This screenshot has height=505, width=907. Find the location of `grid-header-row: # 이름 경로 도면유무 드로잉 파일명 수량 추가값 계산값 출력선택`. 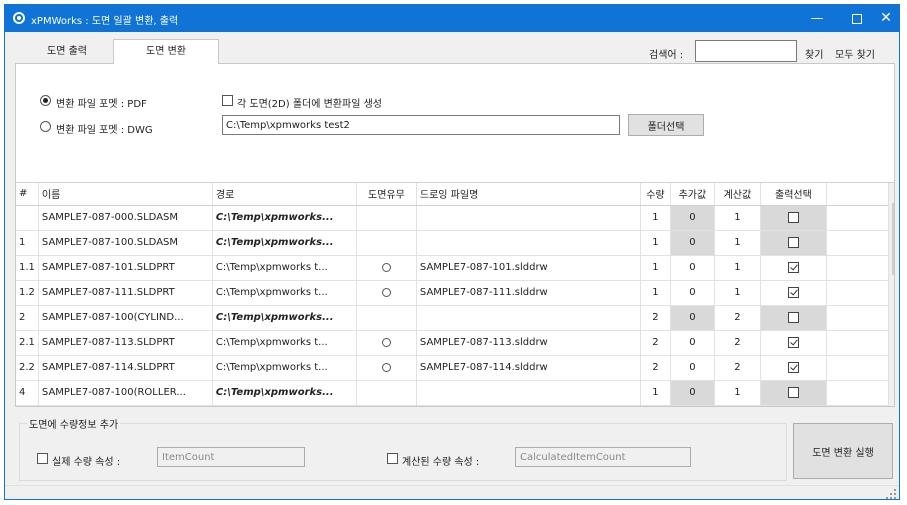

grid-header-row: # 이름 경로 도면유무 드로잉 파일명 수량 추가값 계산값 출력선택 is located at coordinates (452, 194).